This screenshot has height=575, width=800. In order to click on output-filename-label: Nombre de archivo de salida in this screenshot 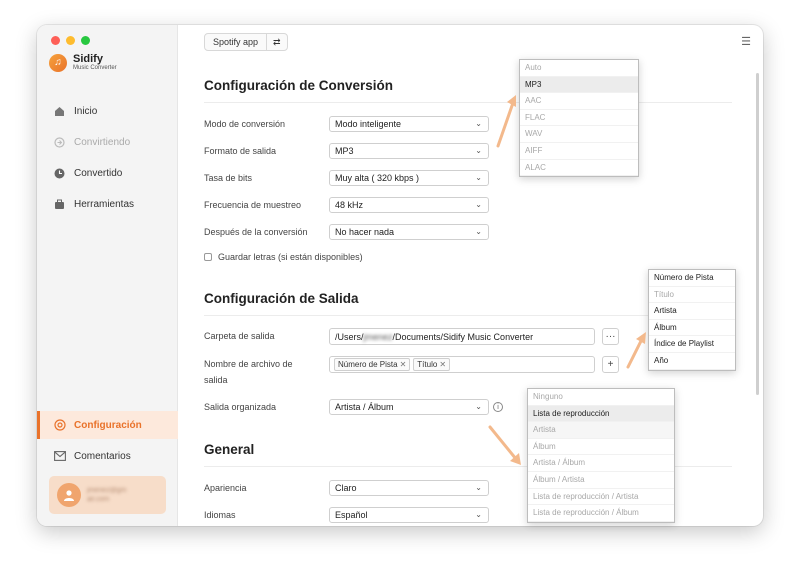, I will do `click(248, 372)`.